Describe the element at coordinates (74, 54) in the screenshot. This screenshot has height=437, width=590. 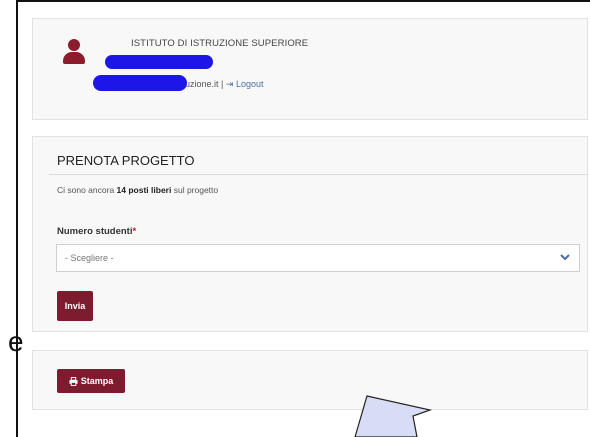
I see `user-icon` at that location.